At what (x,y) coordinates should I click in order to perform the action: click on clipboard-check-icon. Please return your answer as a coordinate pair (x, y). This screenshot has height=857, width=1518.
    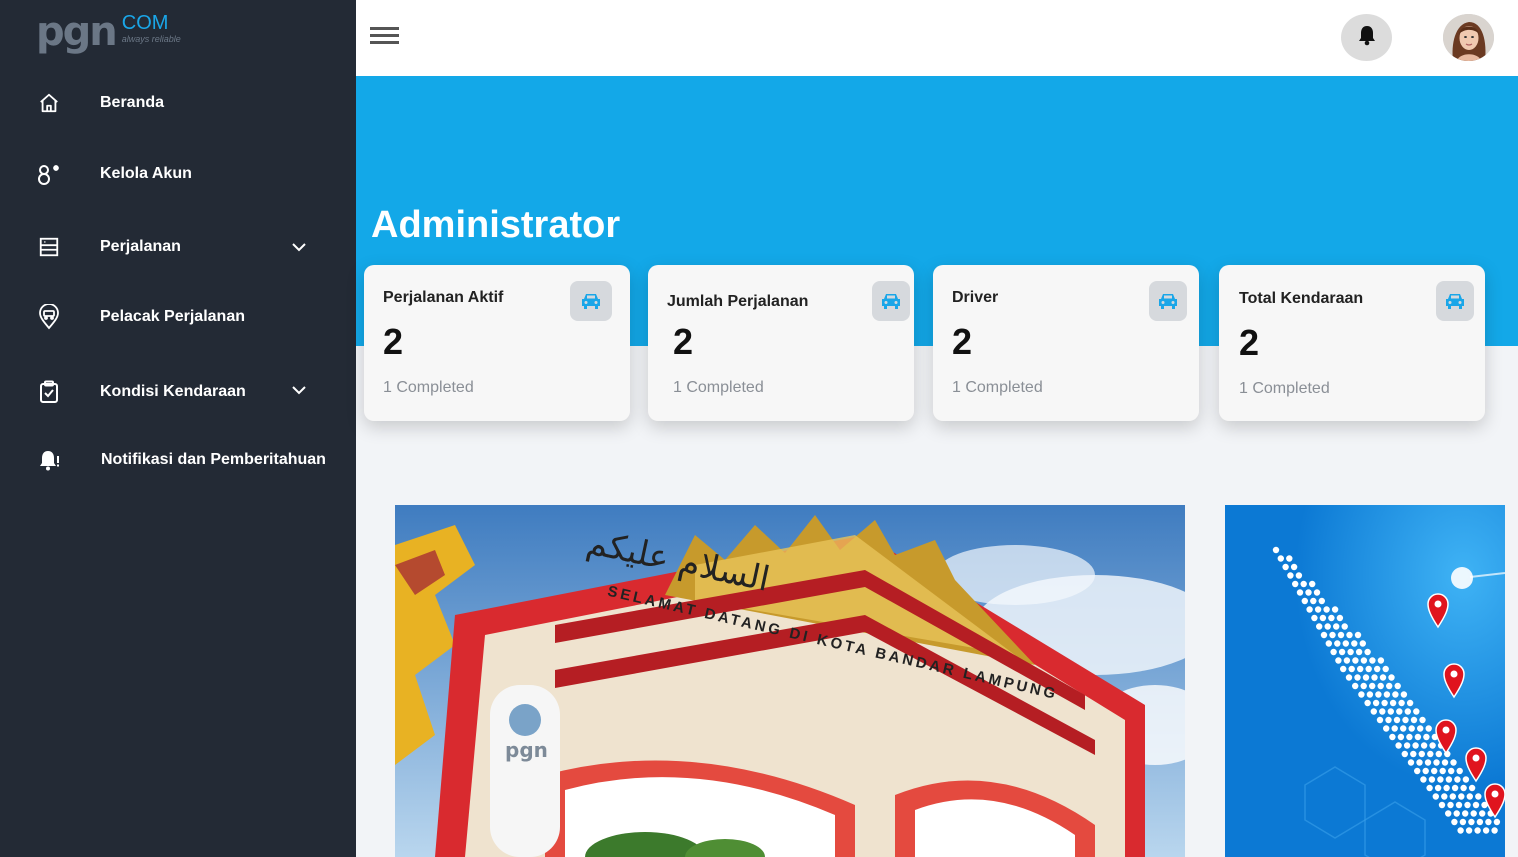
    Looking at the image, I should click on (49, 392).